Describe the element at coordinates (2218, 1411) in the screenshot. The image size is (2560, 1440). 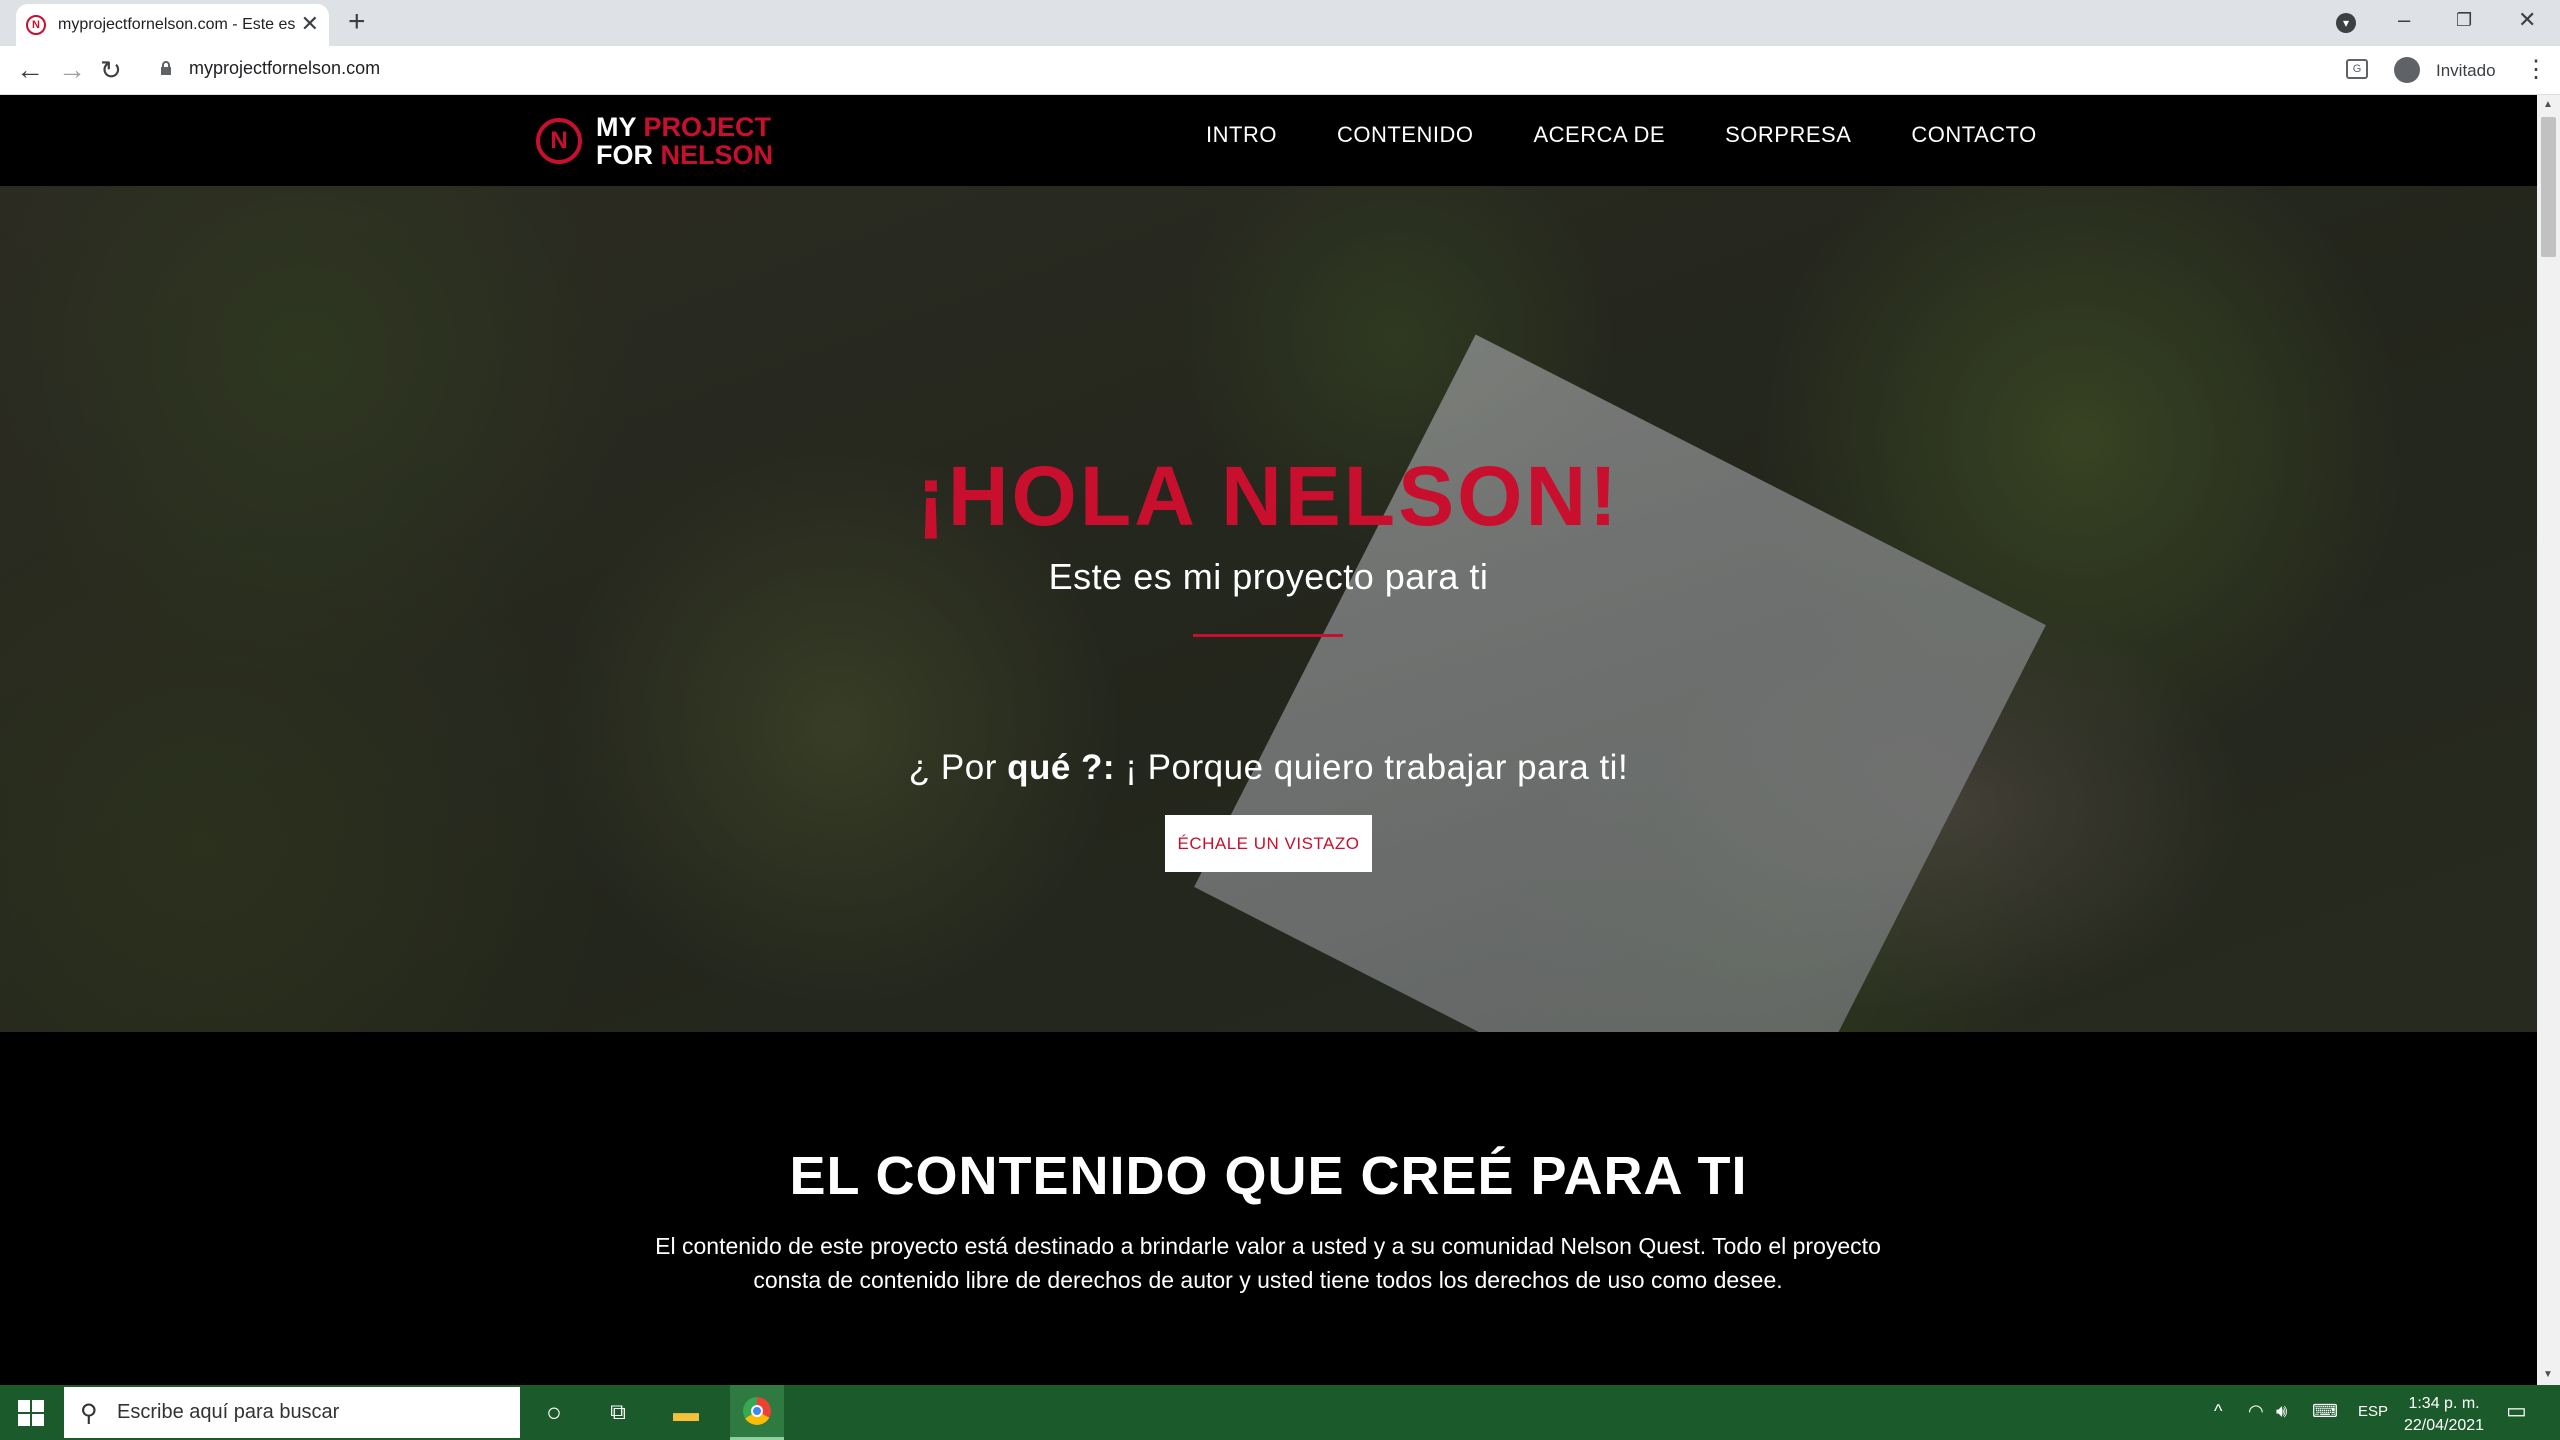
I see `show-hidden-icons-icon: ^` at that location.